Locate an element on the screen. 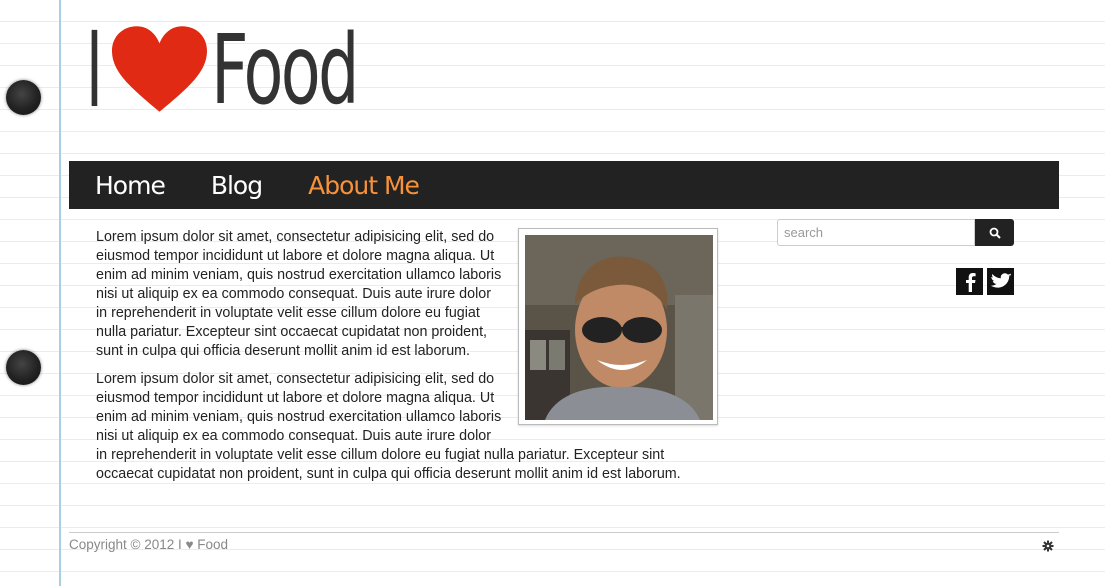 This screenshot has height=586, width=1105. heart-icon is located at coordinates (159, 68).